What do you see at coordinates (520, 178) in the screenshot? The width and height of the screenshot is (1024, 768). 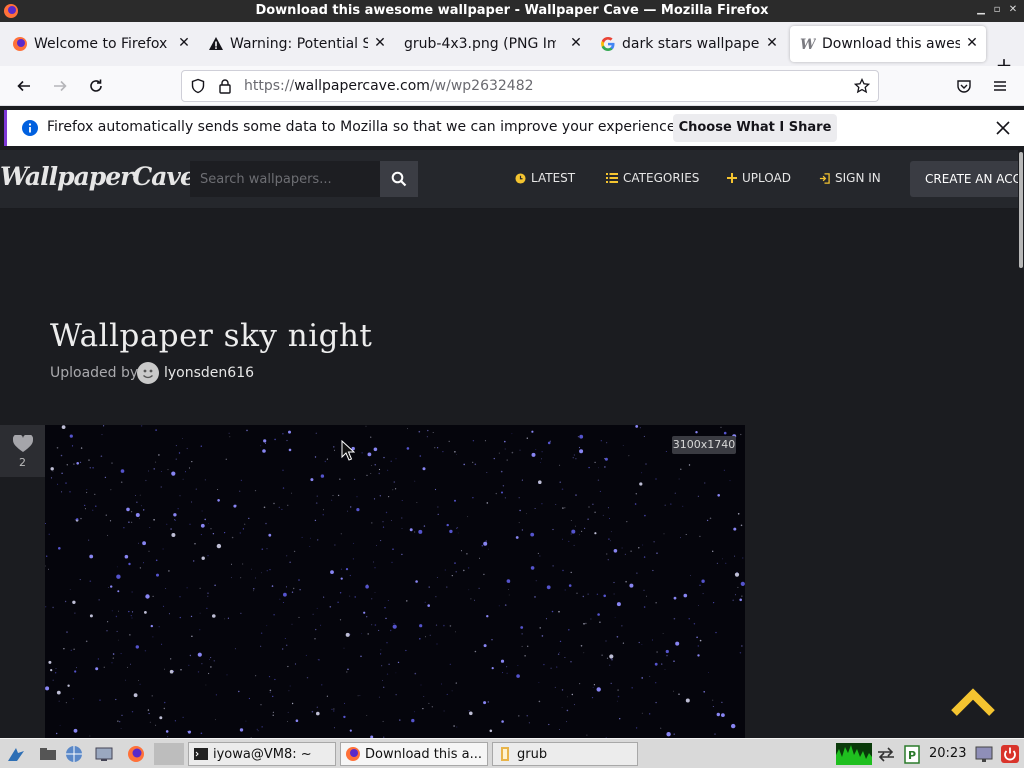 I see `clock-icon` at bounding box center [520, 178].